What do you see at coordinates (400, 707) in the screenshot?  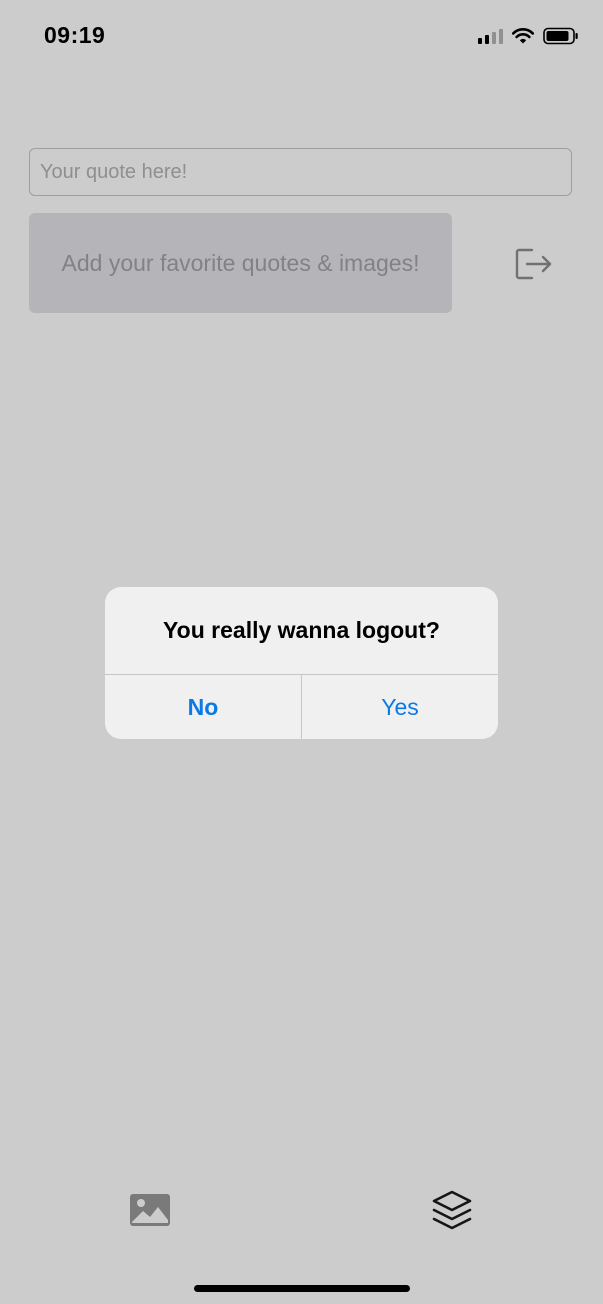 I see `yes-button: Yes` at bounding box center [400, 707].